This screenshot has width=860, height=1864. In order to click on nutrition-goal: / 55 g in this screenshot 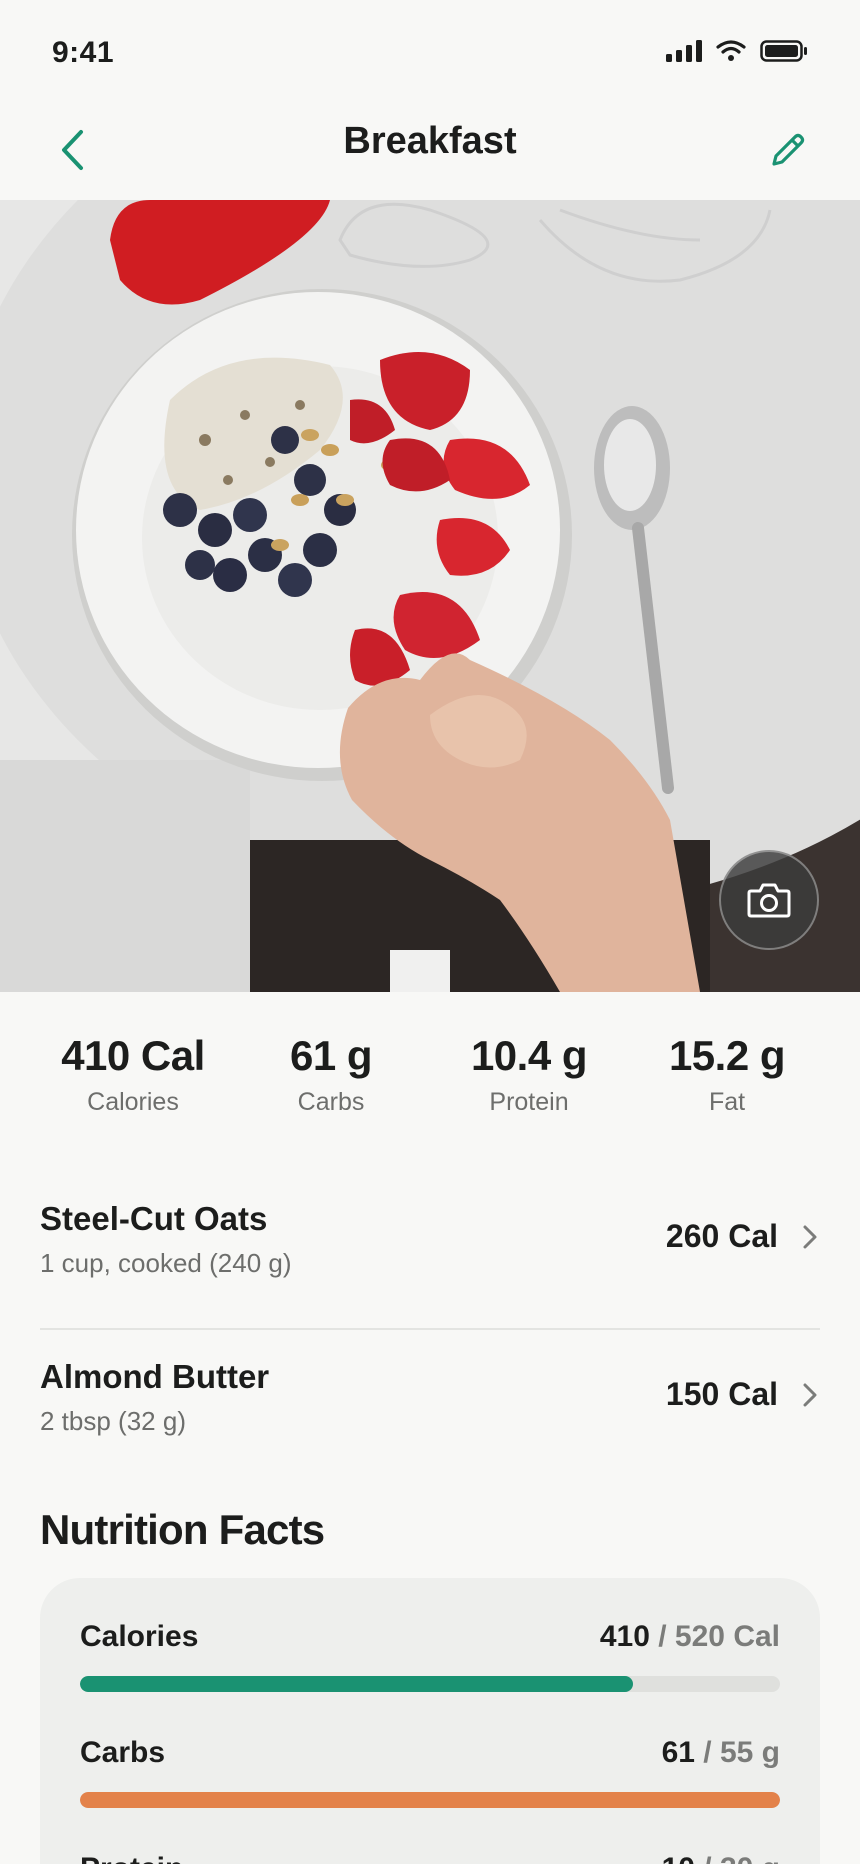, I will do `click(737, 1752)`.